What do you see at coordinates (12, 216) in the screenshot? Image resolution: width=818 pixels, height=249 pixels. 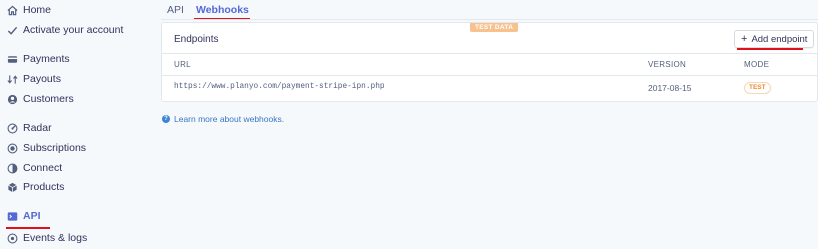 I see `api-icon` at bounding box center [12, 216].